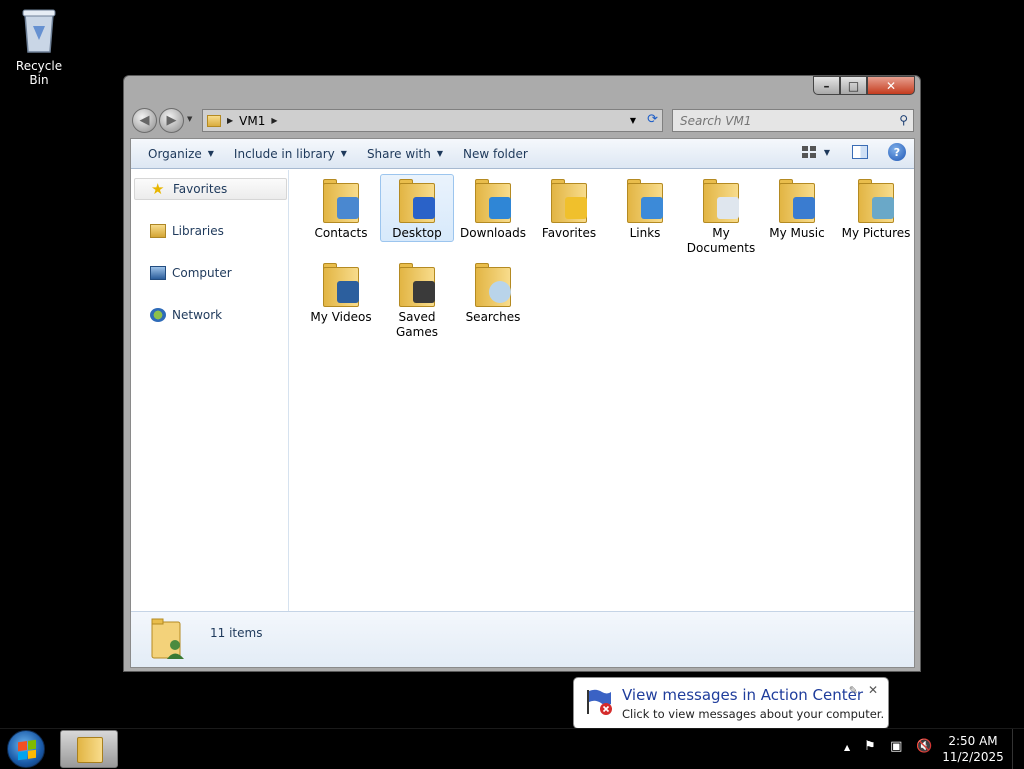  What do you see at coordinates (924, 747) in the screenshot?
I see `volume-muted-icon: 🔇` at bounding box center [924, 747].